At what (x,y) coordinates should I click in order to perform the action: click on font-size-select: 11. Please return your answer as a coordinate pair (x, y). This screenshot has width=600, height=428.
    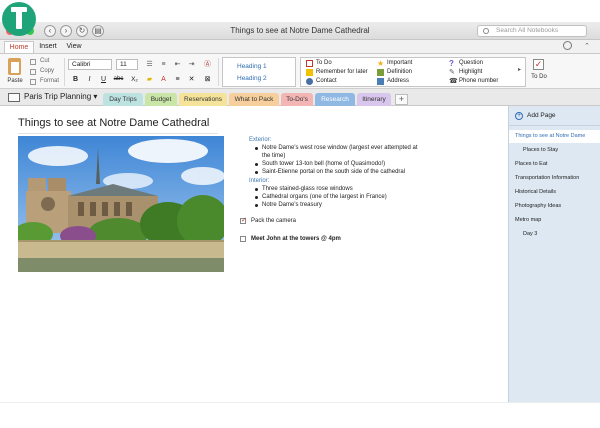
    Looking at the image, I should click on (127, 64).